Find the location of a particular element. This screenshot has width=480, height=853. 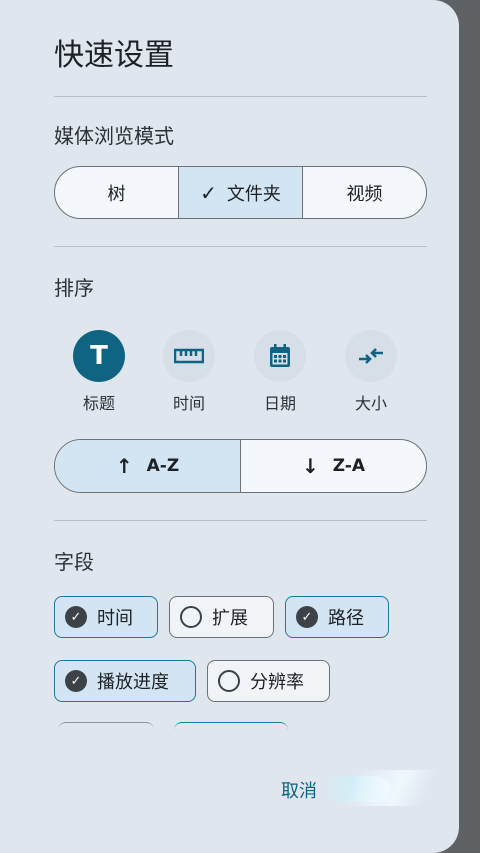

media-mode-video: 视频 is located at coordinates (364, 192).